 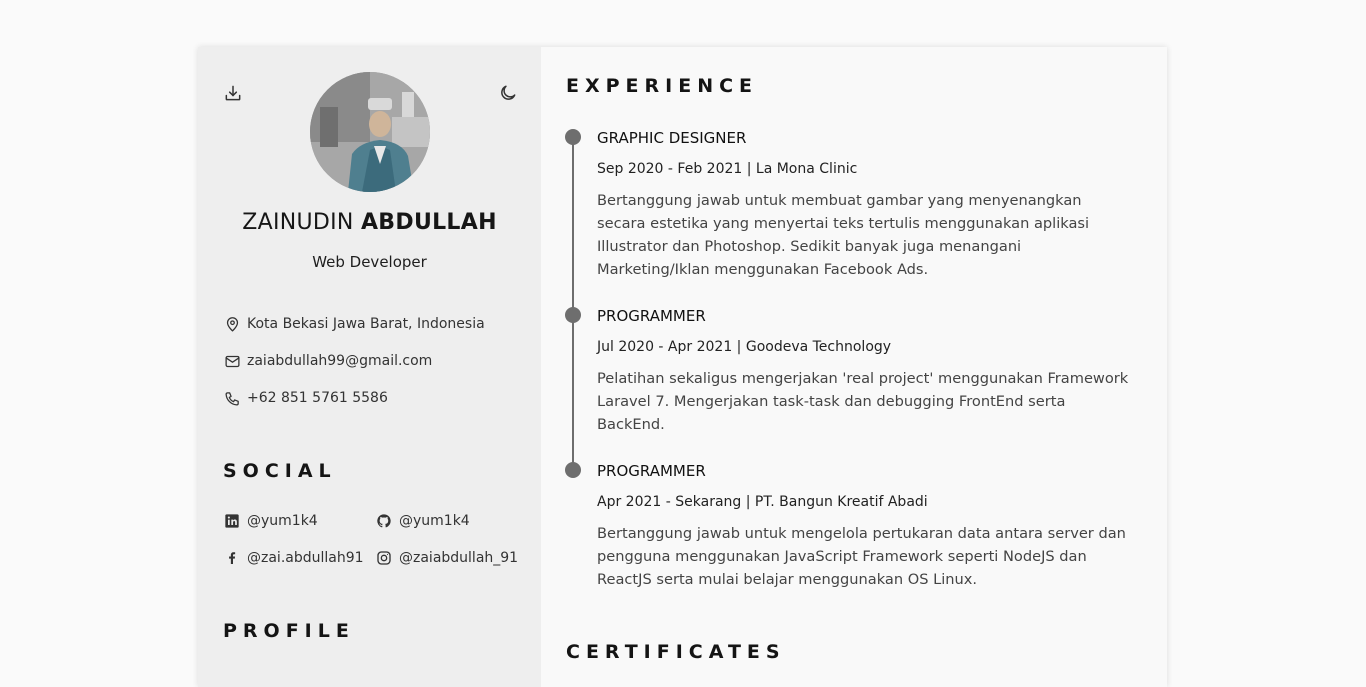 I want to click on linkedin-handle: @yum1k4, so click(x=282, y=521).